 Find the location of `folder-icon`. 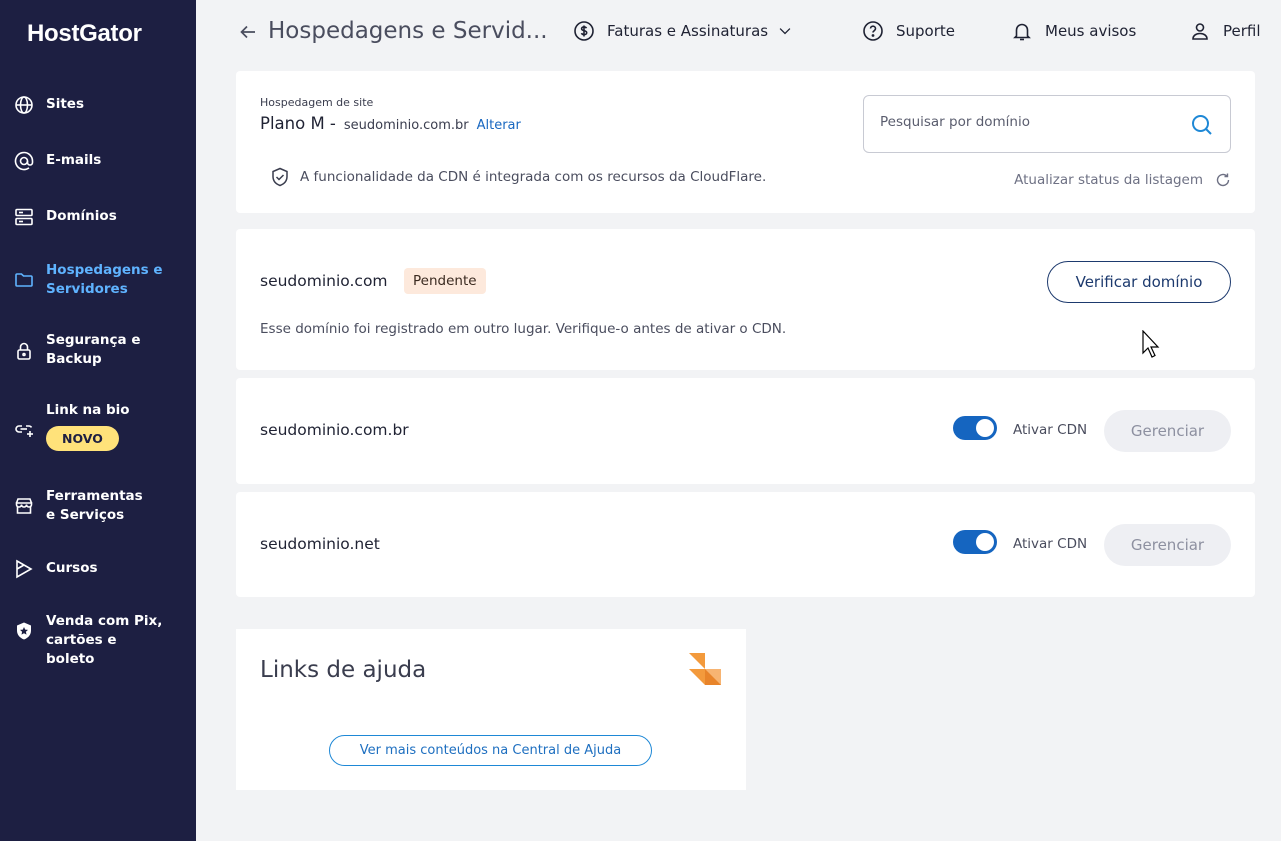

folder-icon is located at coordinates (24, 280).